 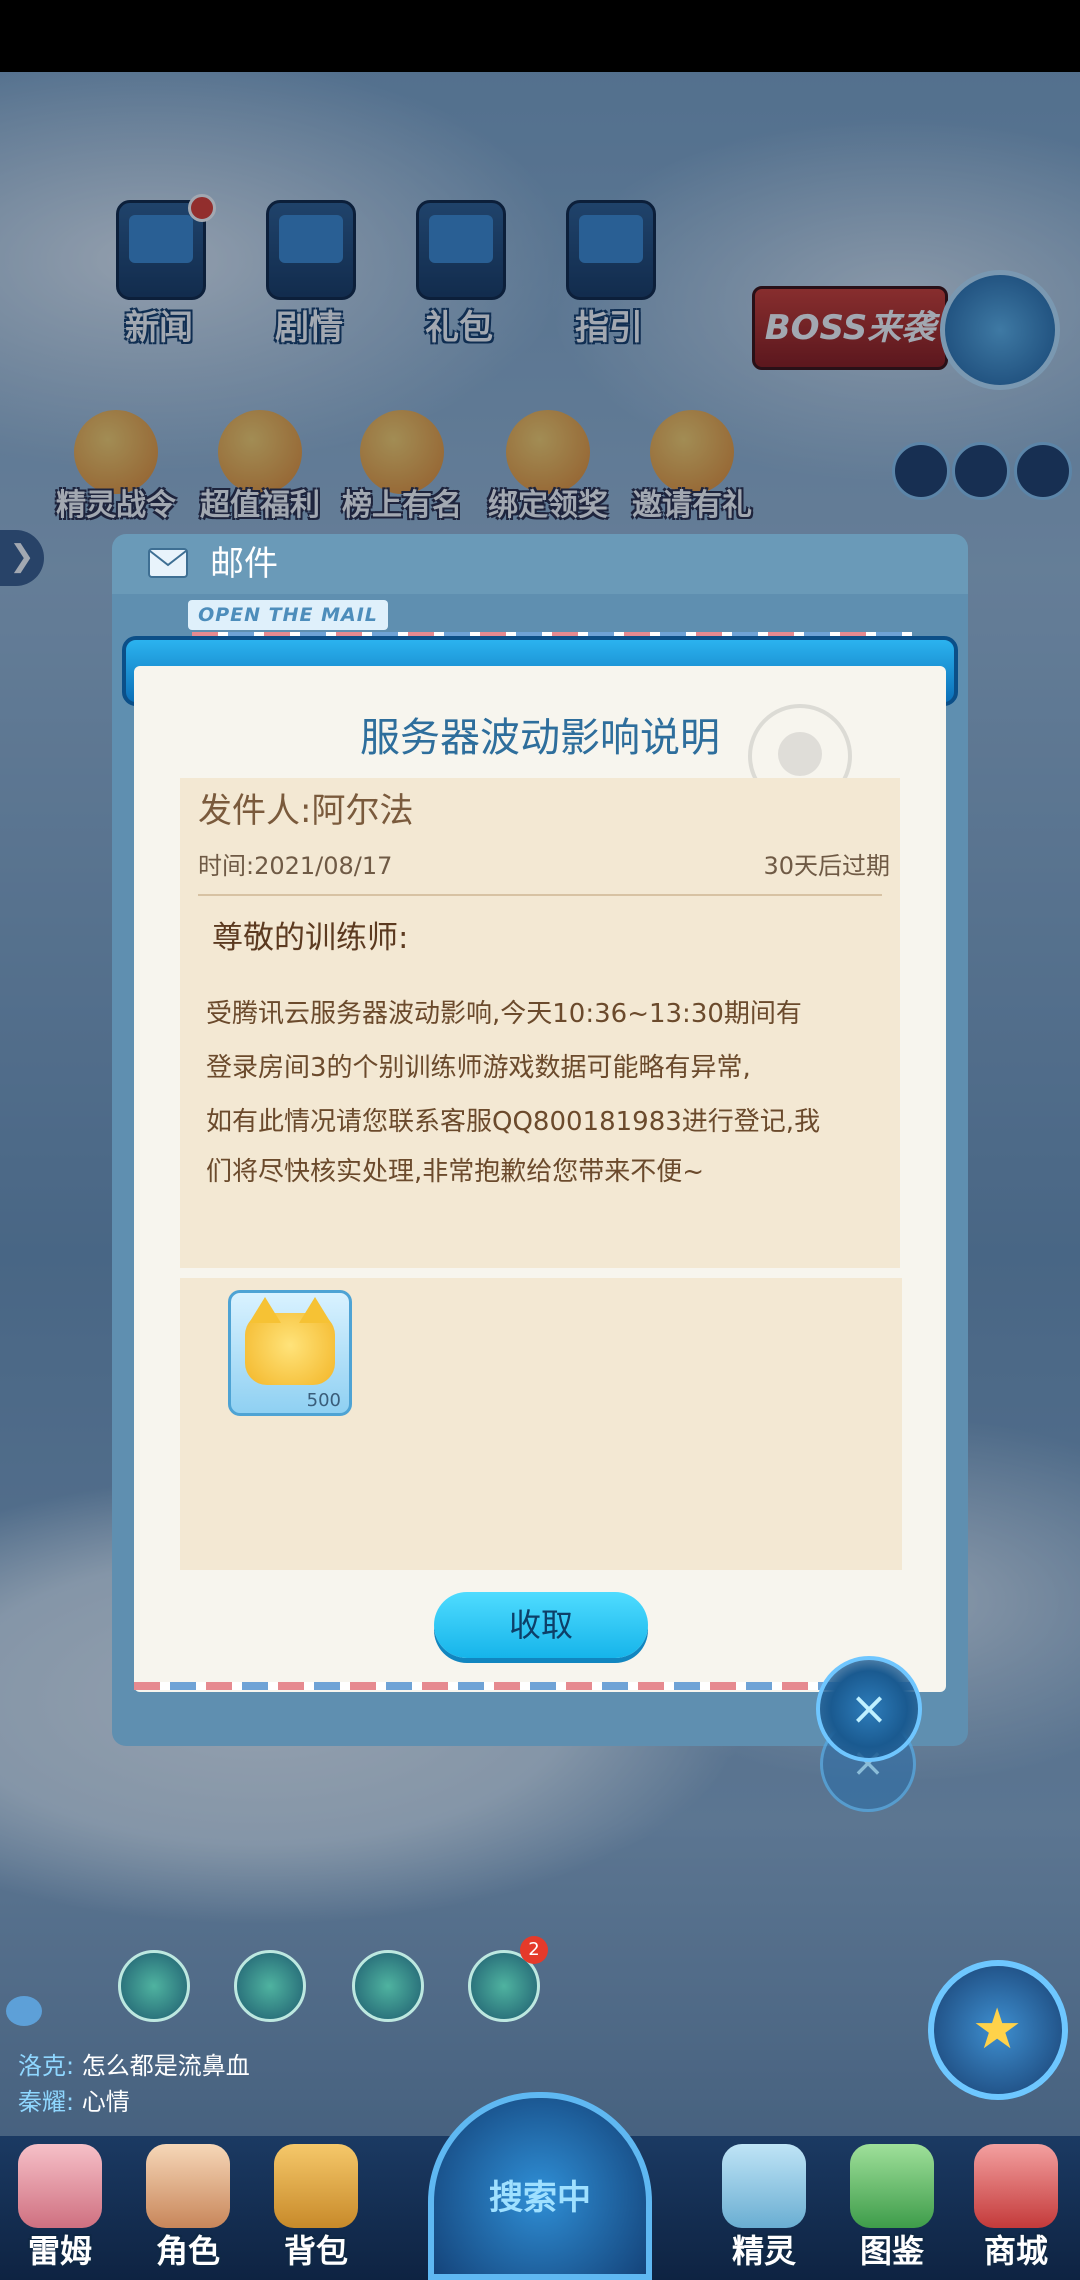 What do you see at coordinates (24, 2011) in the screenshot?
I see `chat-bubble-icon` at bounding box center [24, 2011].